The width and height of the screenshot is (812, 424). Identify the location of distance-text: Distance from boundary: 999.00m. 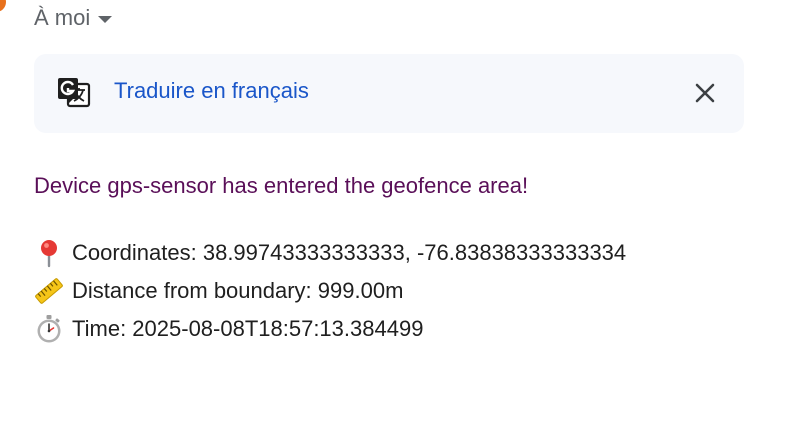
(238, 290).